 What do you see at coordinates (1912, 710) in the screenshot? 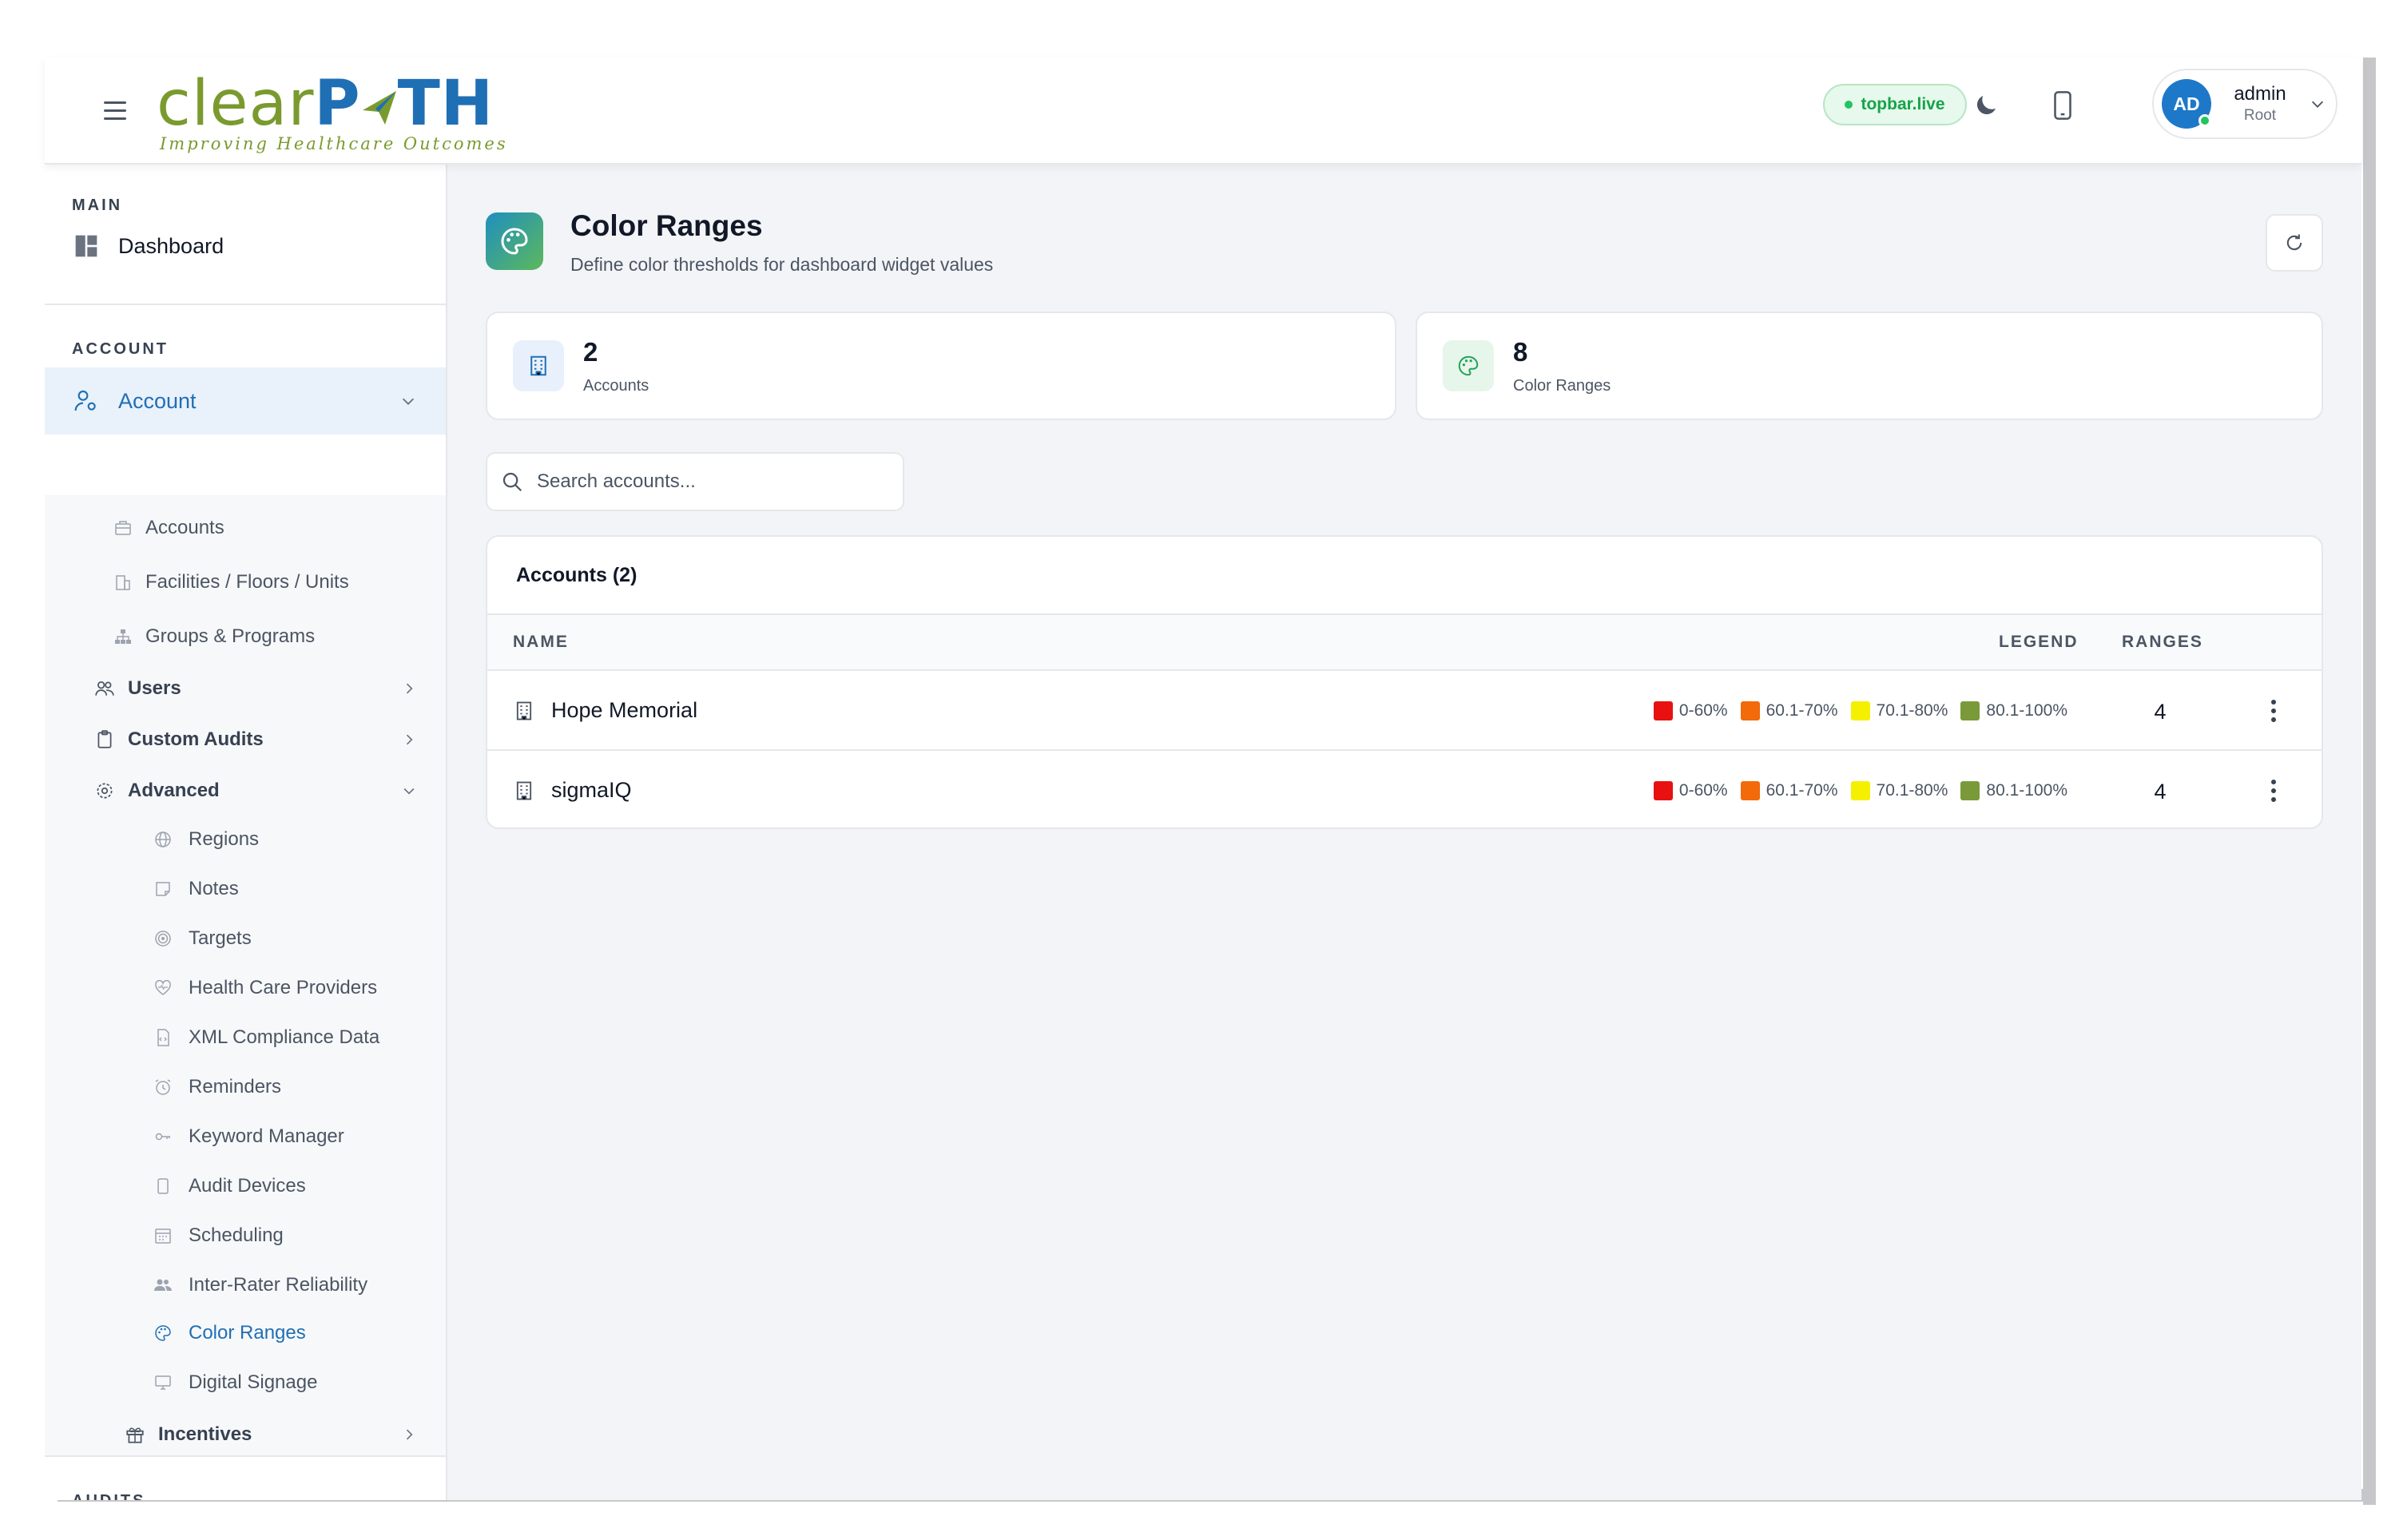
I see `legend-label: 70.1-80%` at bounding box center [1912, 710].